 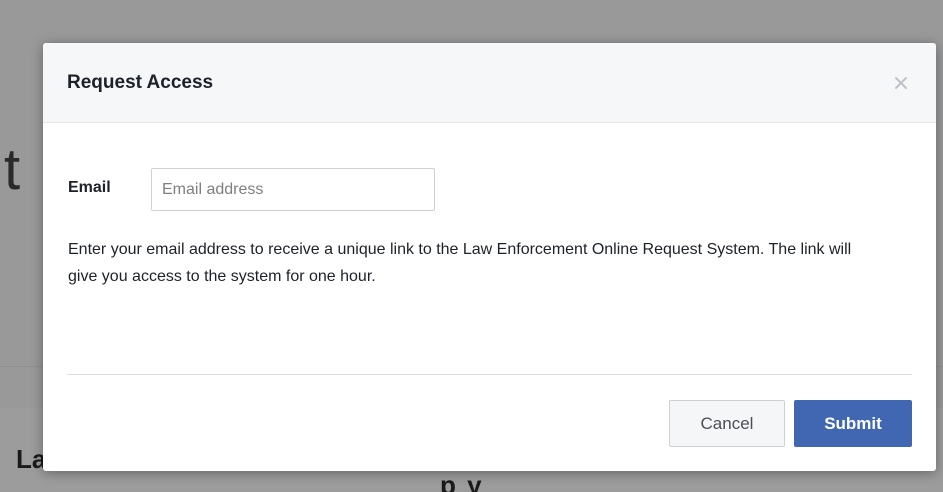 I want to click on background-partial-heading: La, so click(x=31, y=459).